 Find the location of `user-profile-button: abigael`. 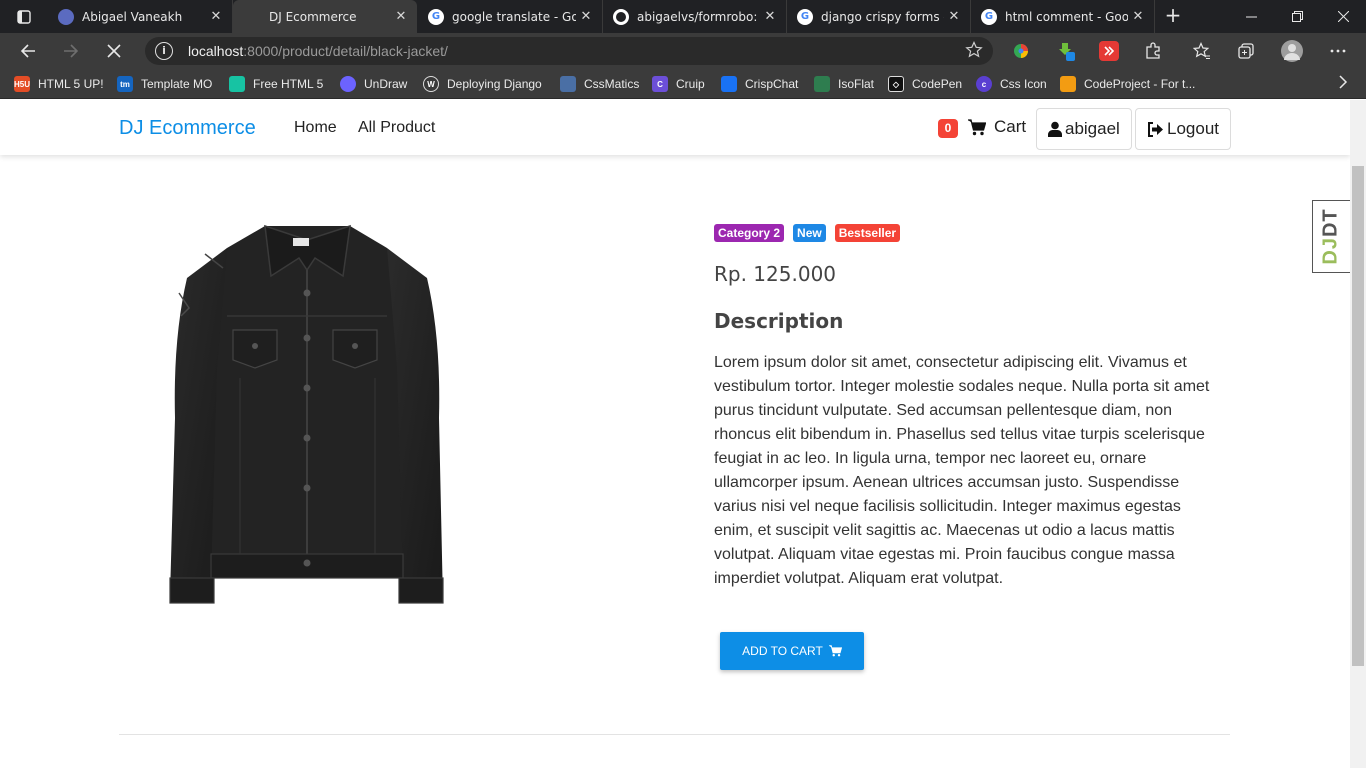

user-profile-button: abigael is located at coordinates (1084, 129).